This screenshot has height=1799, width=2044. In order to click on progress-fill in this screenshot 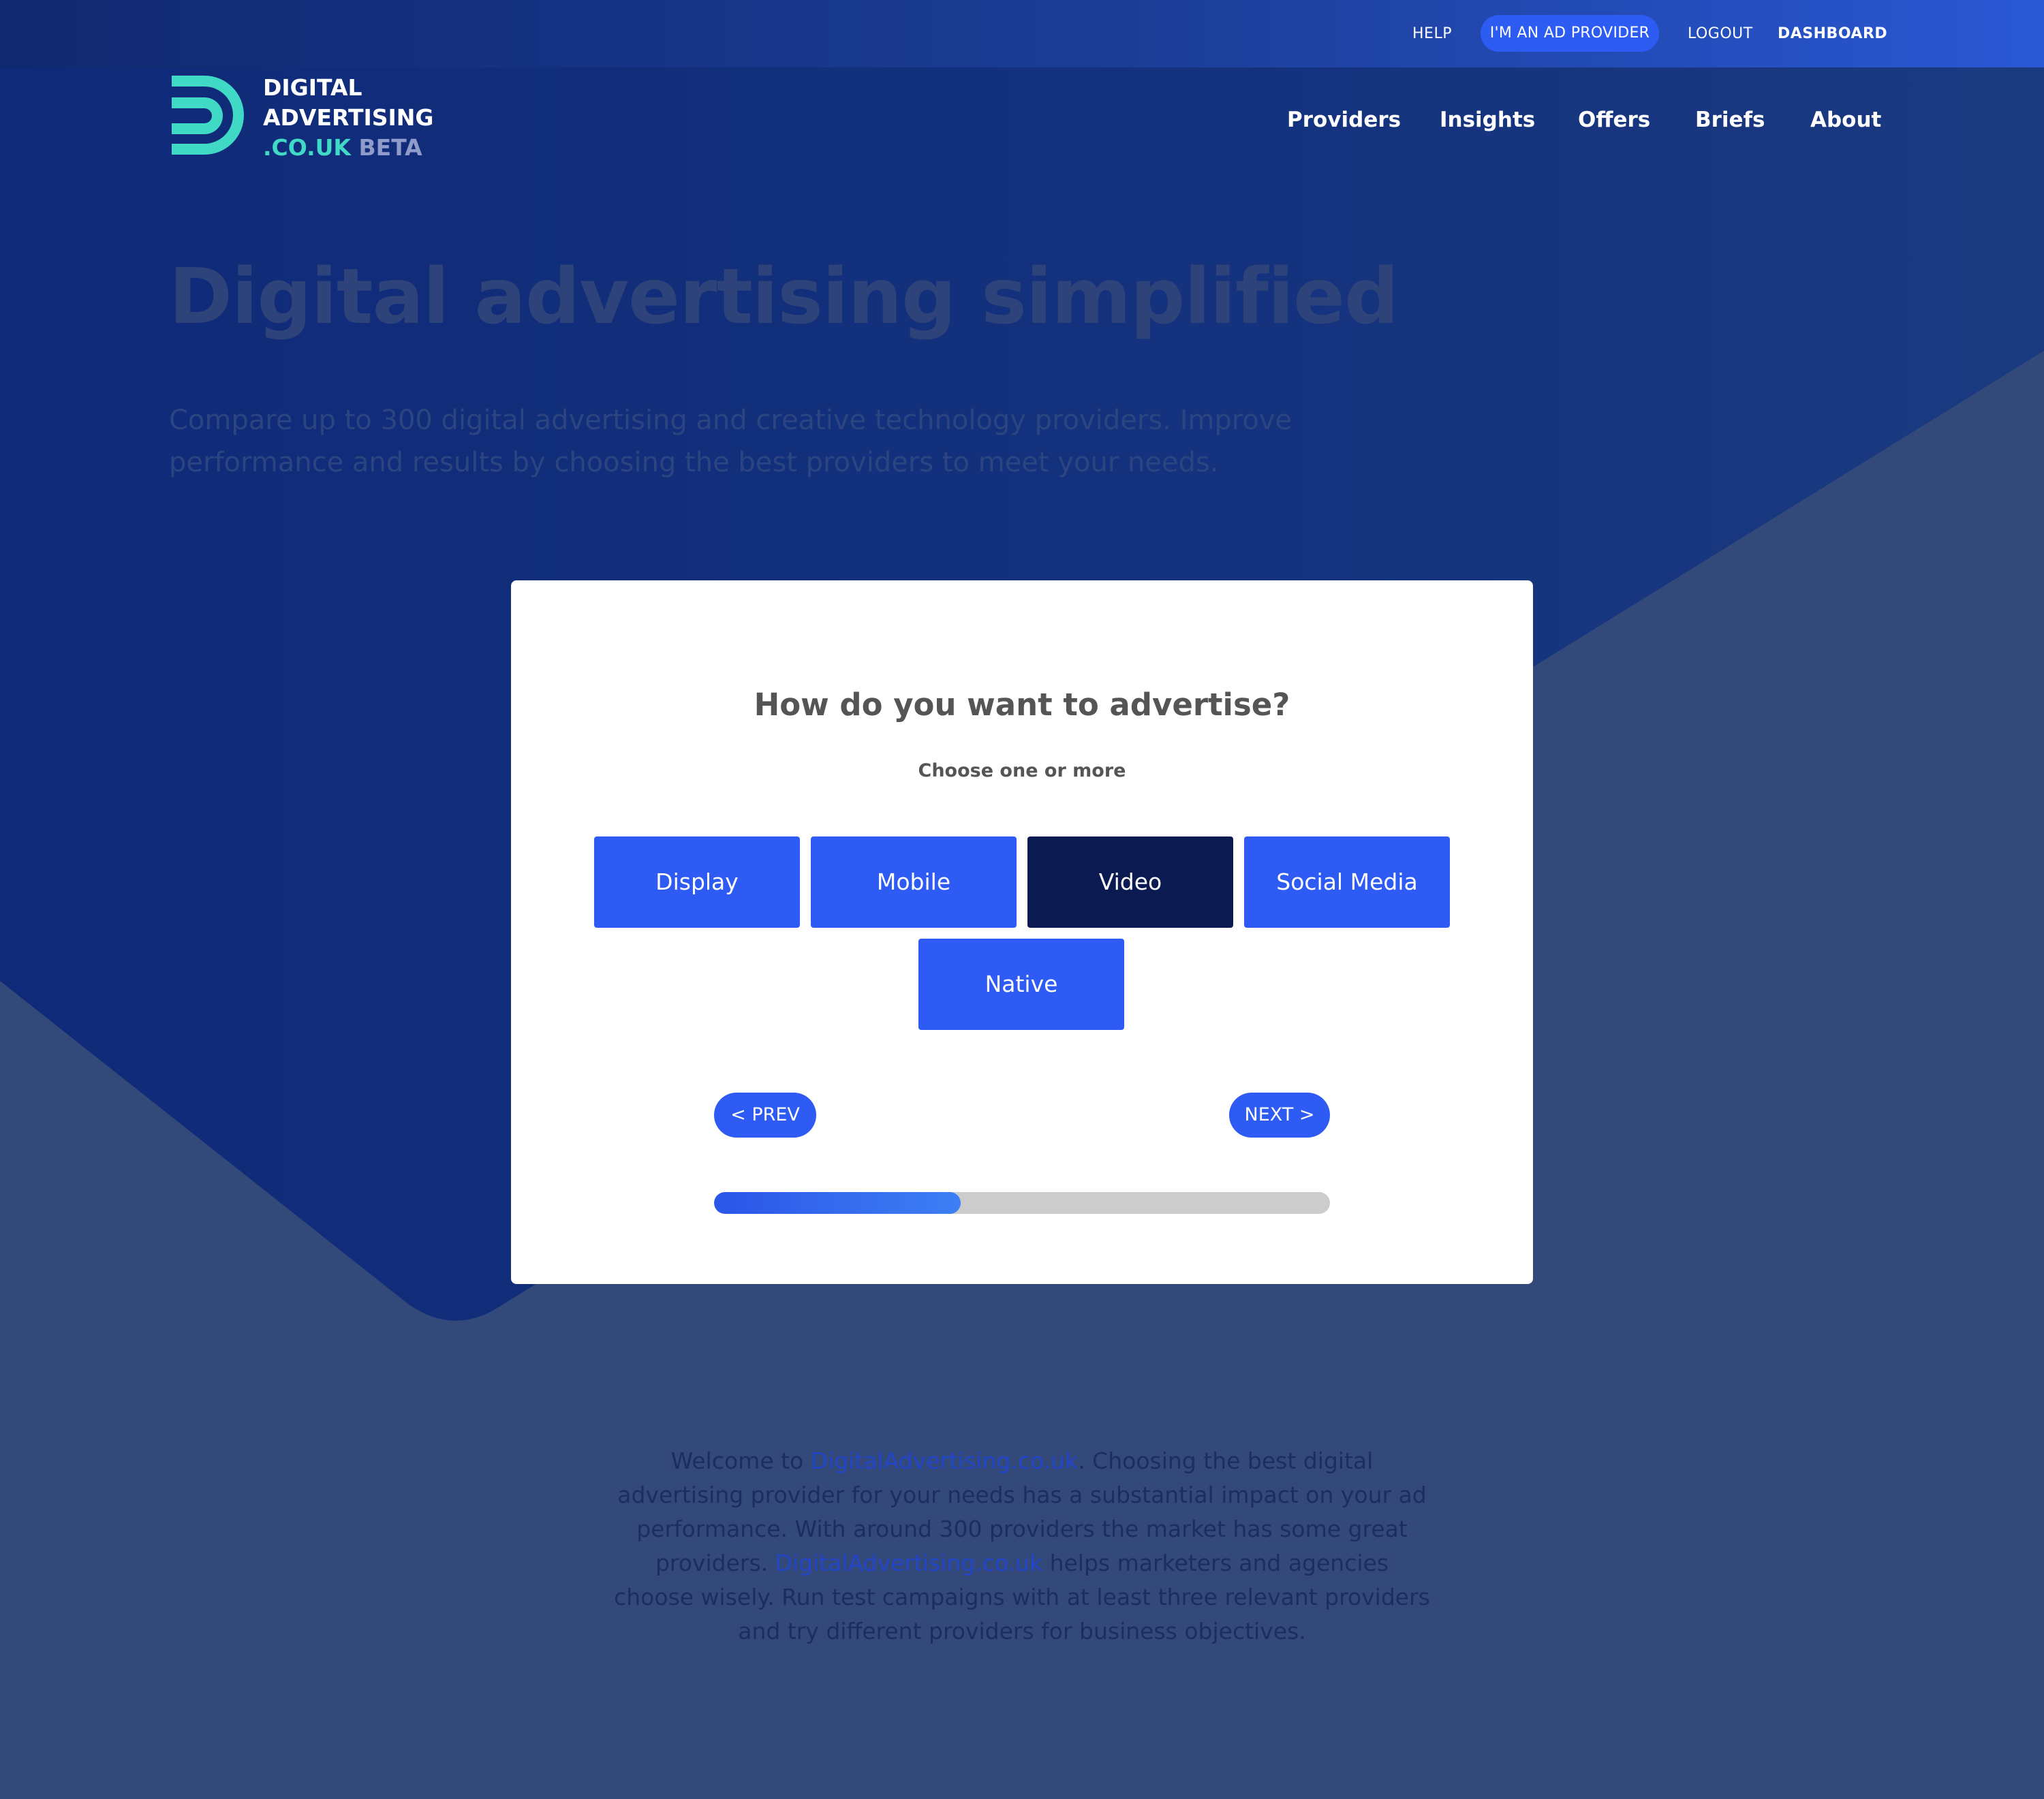, I will do `click(837, 1203)`.